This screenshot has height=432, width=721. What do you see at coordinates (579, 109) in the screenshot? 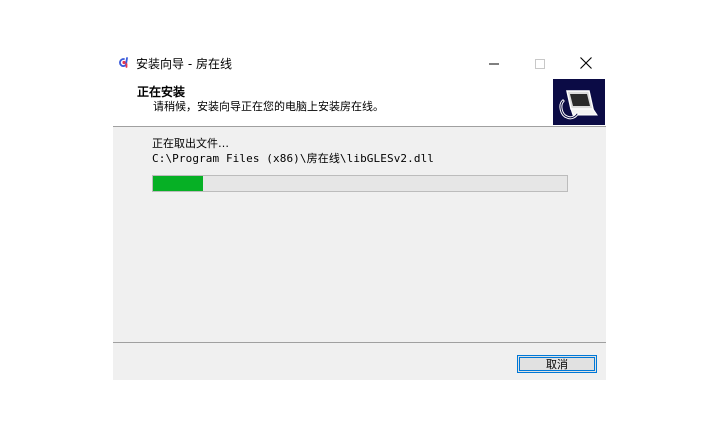
I see `installer-computer-icon` at bounding box center [579, 109].